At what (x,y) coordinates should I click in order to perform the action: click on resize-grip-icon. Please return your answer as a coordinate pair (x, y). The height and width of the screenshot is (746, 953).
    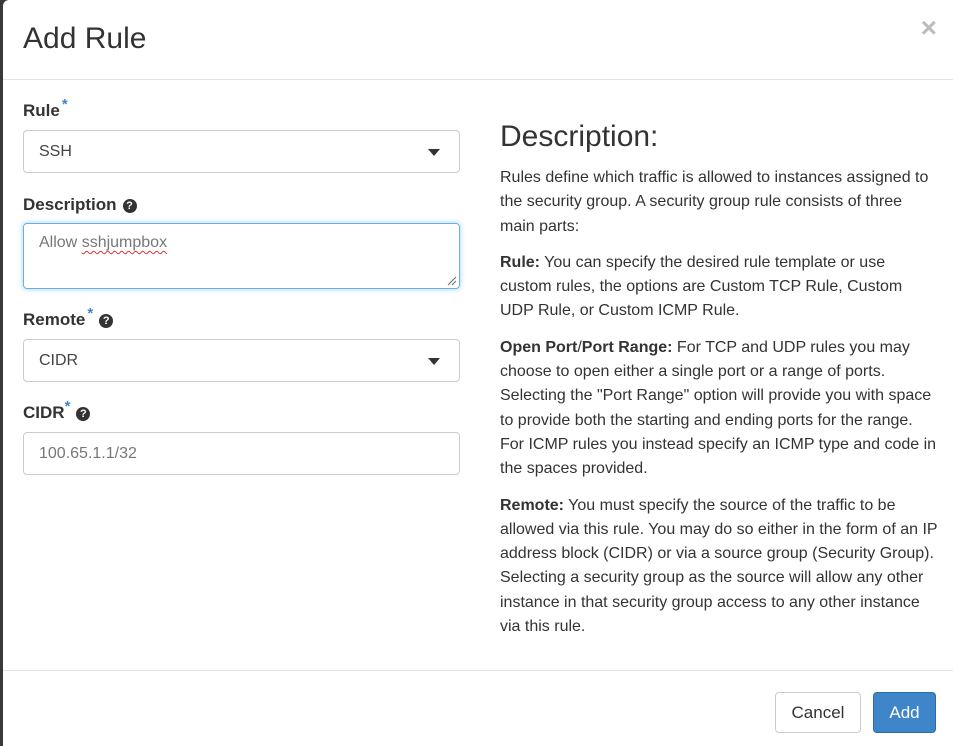
    Looking at the image, I should click on (451, 280).